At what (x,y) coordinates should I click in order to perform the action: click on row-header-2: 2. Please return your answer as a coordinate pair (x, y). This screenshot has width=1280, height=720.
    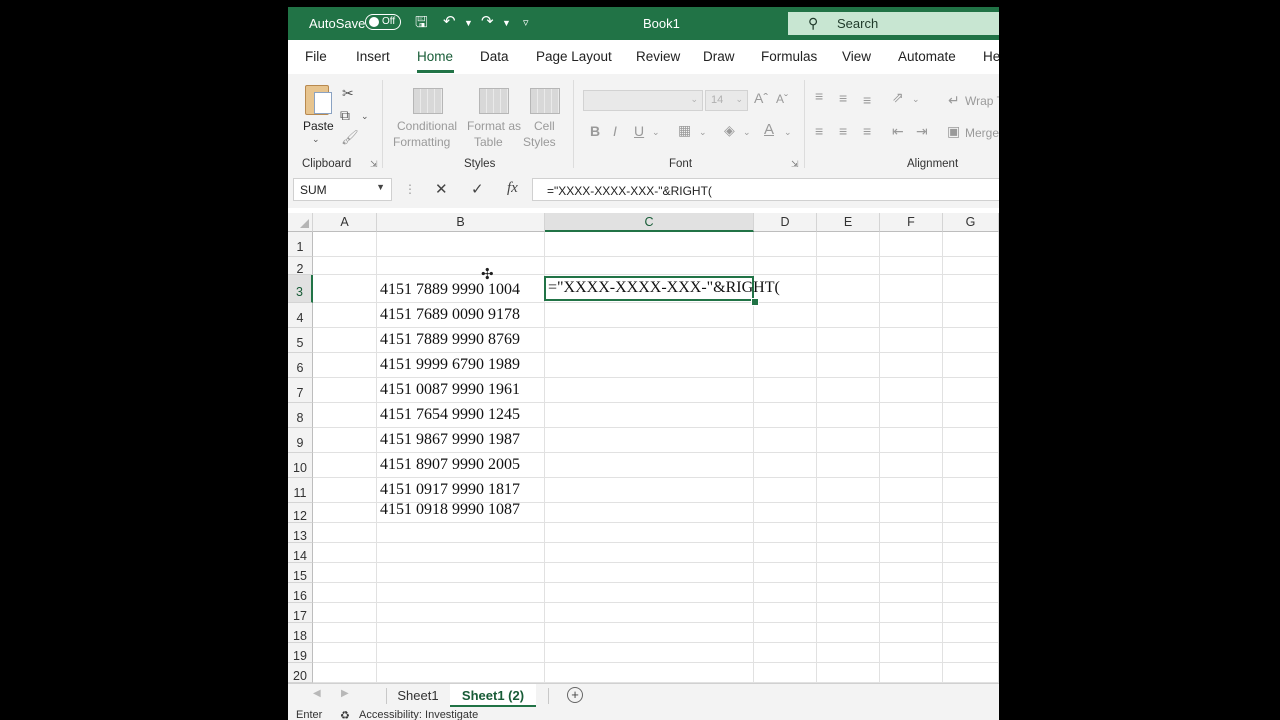
    Looking at the image, I should click on (300, 266).